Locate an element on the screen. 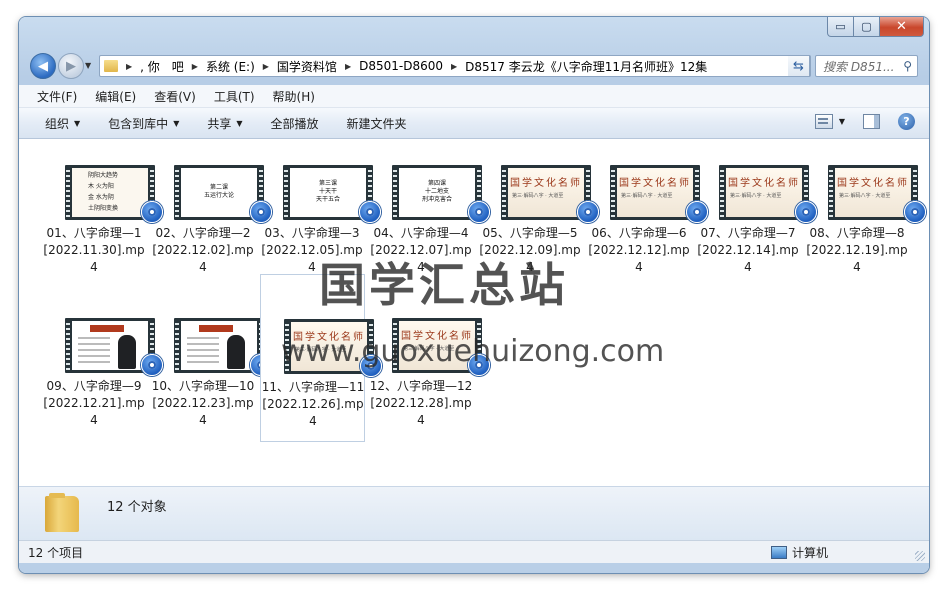 Image resolution: width=949 pixels, height=590 pixels. breadcrumb-item: 系统 (E:) is located at coordinates (230, 66).